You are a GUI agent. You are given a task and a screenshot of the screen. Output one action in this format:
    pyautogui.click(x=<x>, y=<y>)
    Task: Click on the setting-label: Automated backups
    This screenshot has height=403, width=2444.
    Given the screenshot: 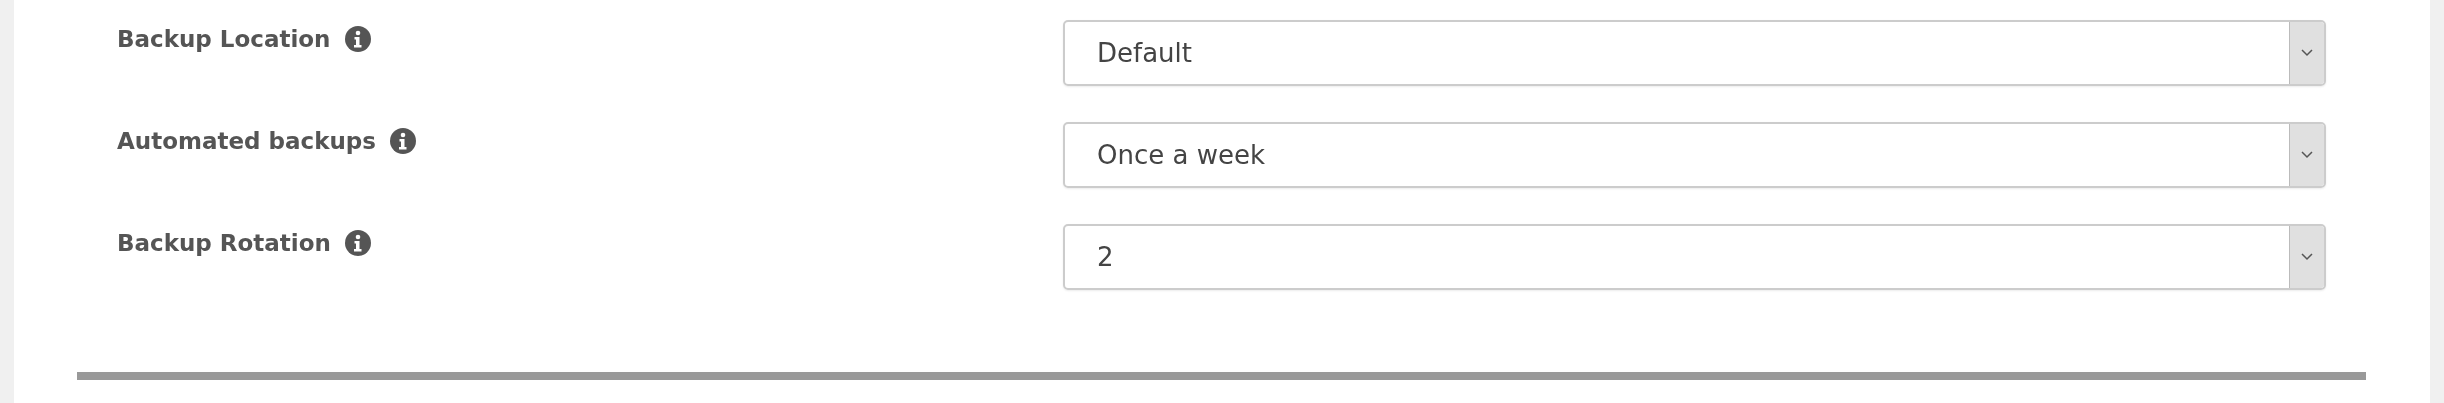 What is the action you would take?
    pyautogui.click(x=246, y=141)
    